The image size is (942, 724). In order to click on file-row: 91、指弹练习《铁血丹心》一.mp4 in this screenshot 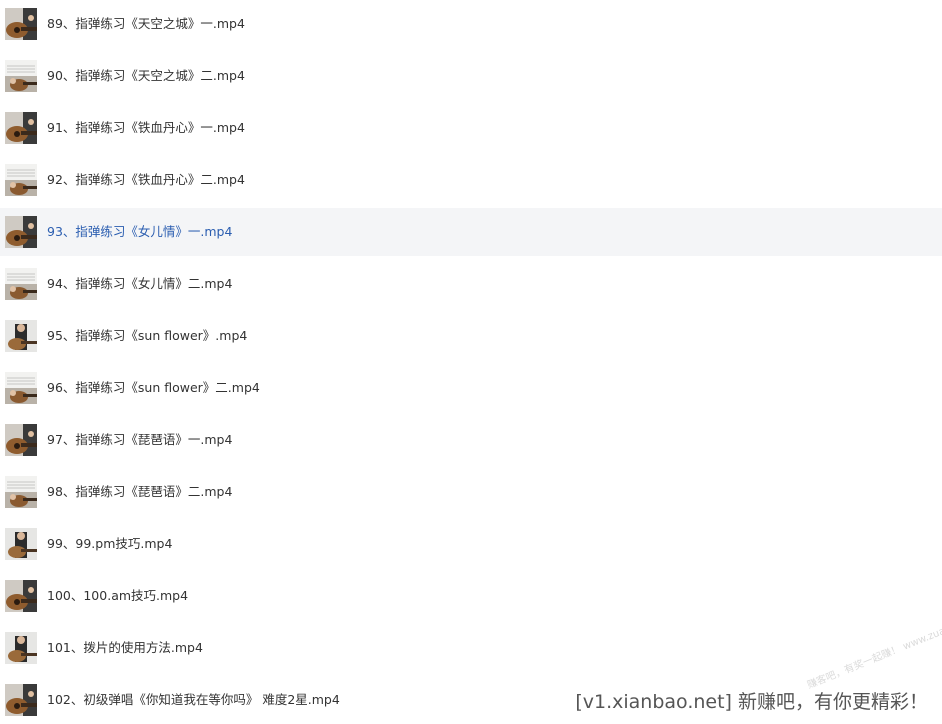, I will do `click(471, 128)`.